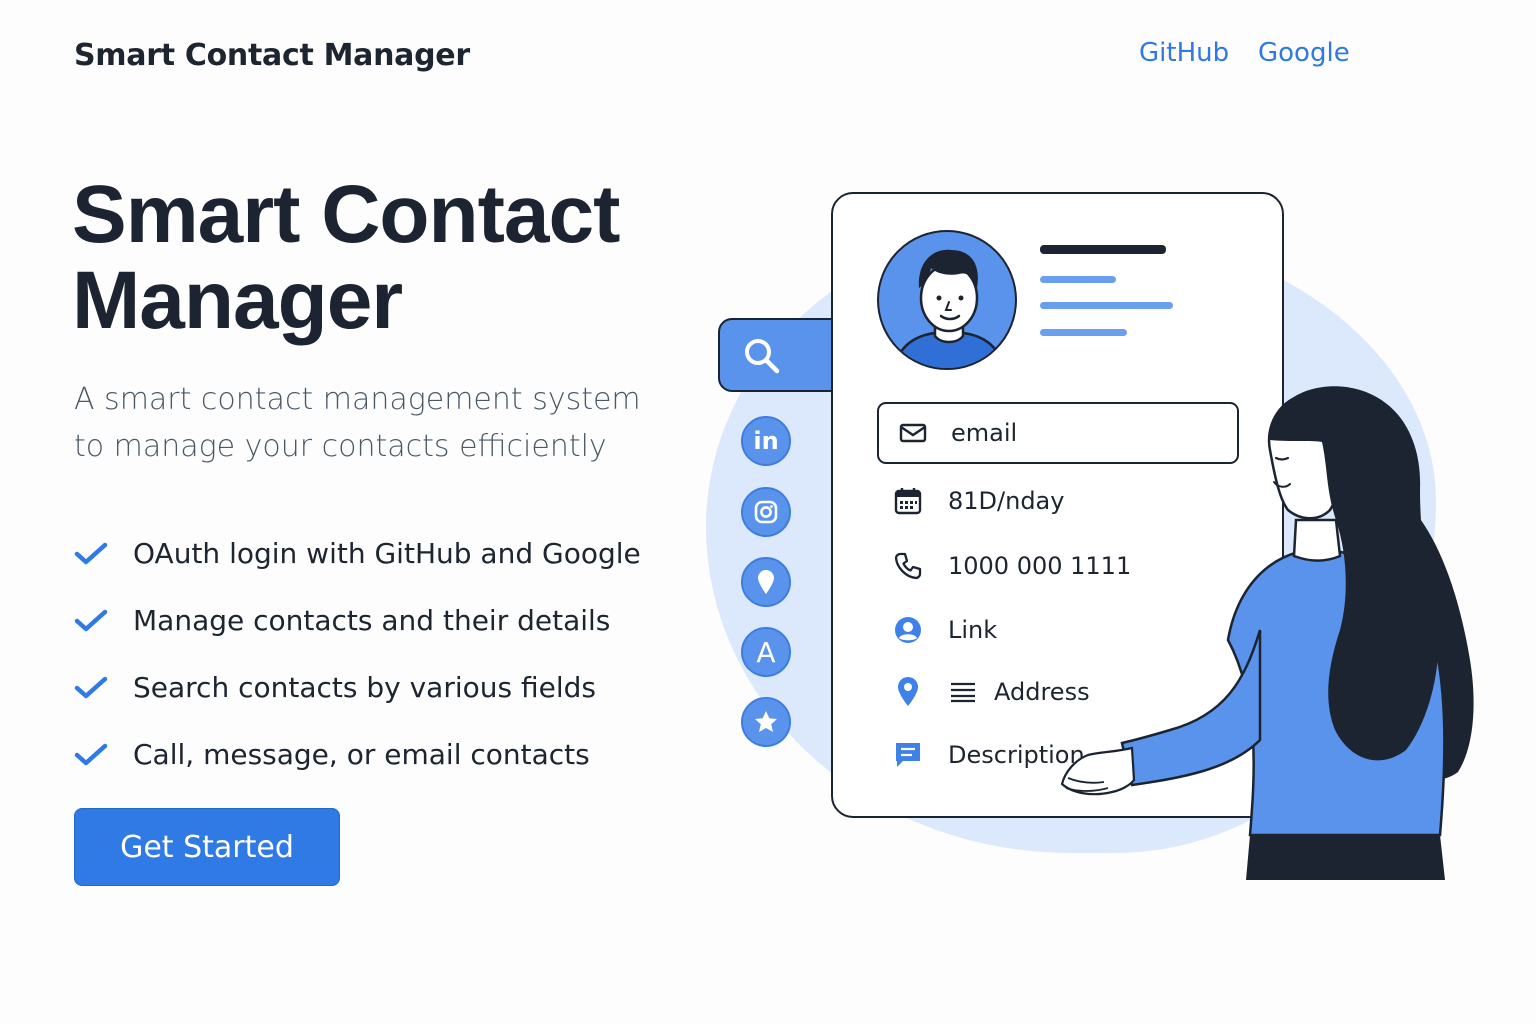  I want to click on search-icon, so click(762, 356).